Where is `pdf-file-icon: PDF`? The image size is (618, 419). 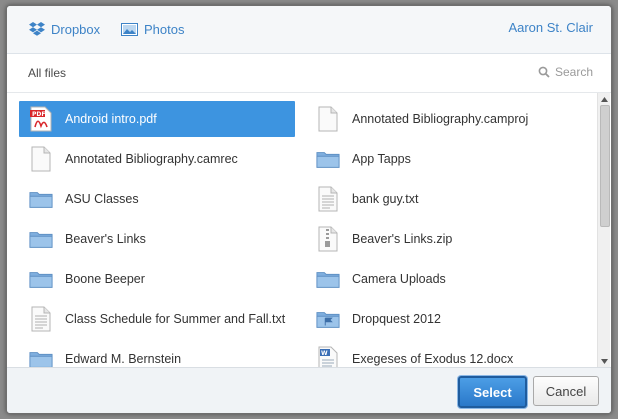
pdf-file-icon: PDF is located at coordinates (41, 119).